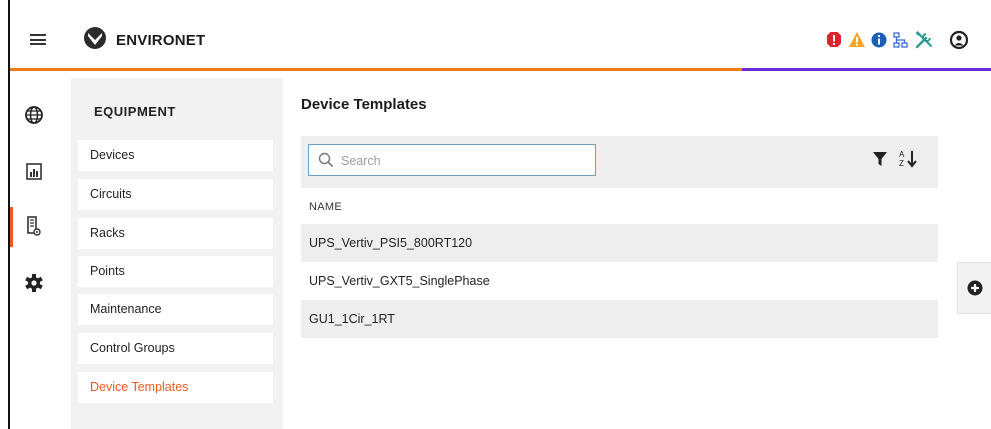 The image size is (991, 429). What do you see at coordinates (364, 104) in the screenshot?
I see `page-title: Device Templates` at bounding box center [364, 104].